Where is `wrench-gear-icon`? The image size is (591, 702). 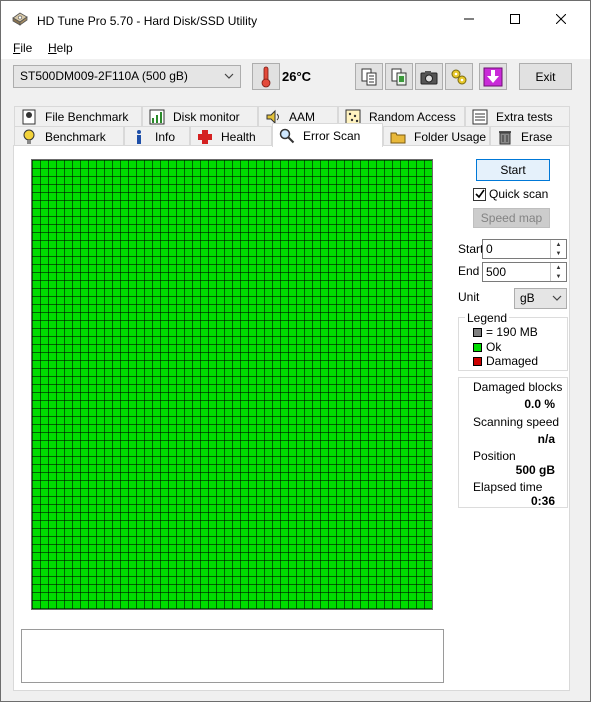
wrench-gear-icon is located at coordinates (459, 76).